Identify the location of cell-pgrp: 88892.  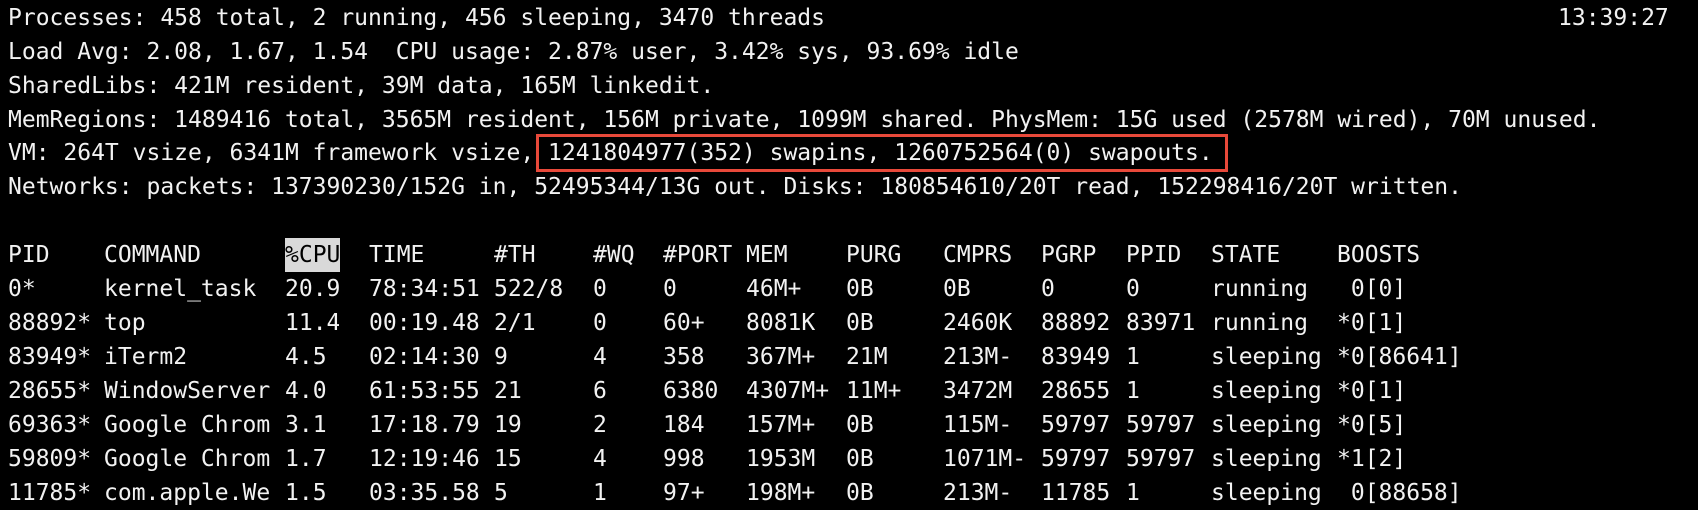
(1076, 323).